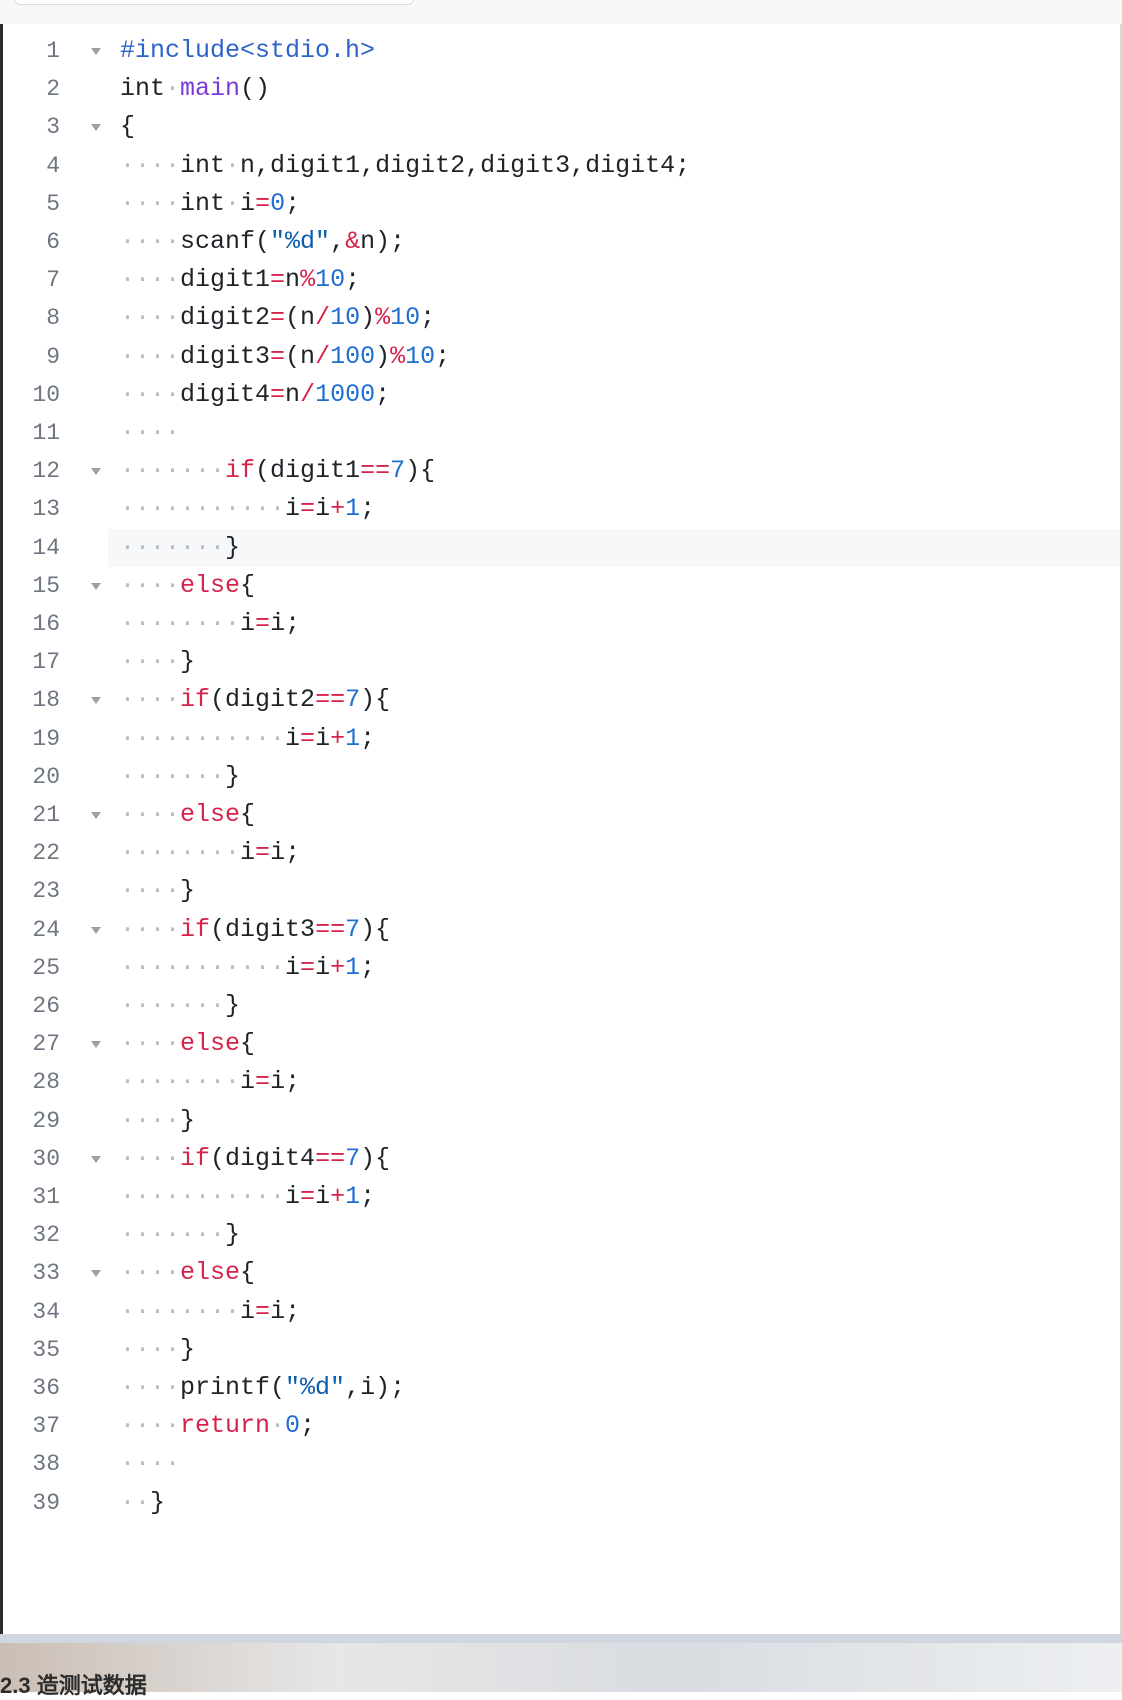 Image resolution: width=1122 pixels, height=1700 pixels. I want to click on toolbar-tab, so click(214, 2).